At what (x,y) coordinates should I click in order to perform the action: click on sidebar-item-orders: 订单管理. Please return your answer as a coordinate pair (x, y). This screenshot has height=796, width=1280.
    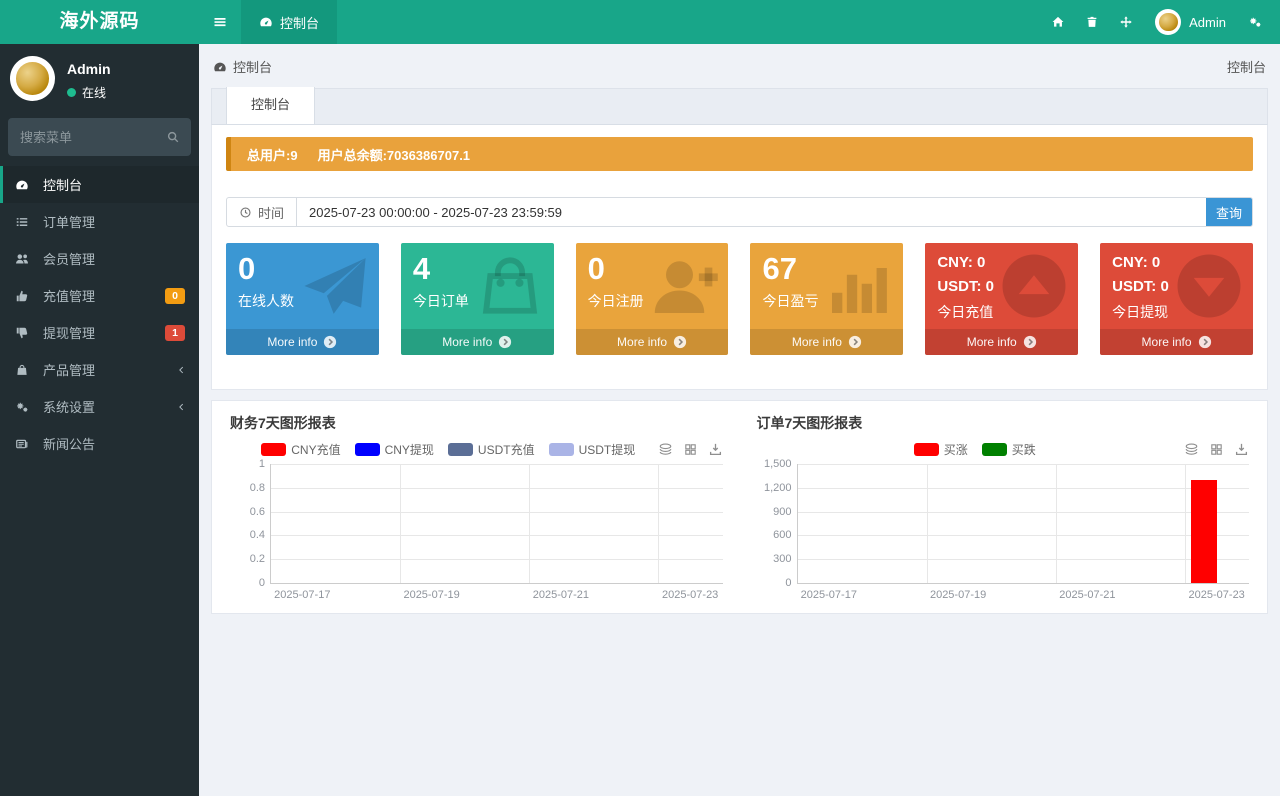
    Looking at the image, I should click on (99, 221).